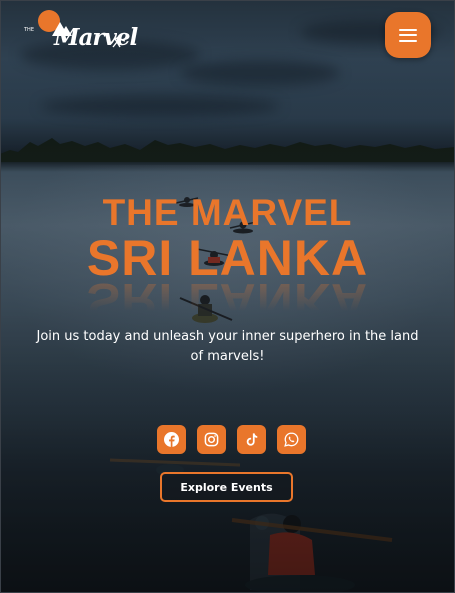 The width and height of the screenshot is (455, 593). I want to click on logo-runner-icon, so click(119, 42).